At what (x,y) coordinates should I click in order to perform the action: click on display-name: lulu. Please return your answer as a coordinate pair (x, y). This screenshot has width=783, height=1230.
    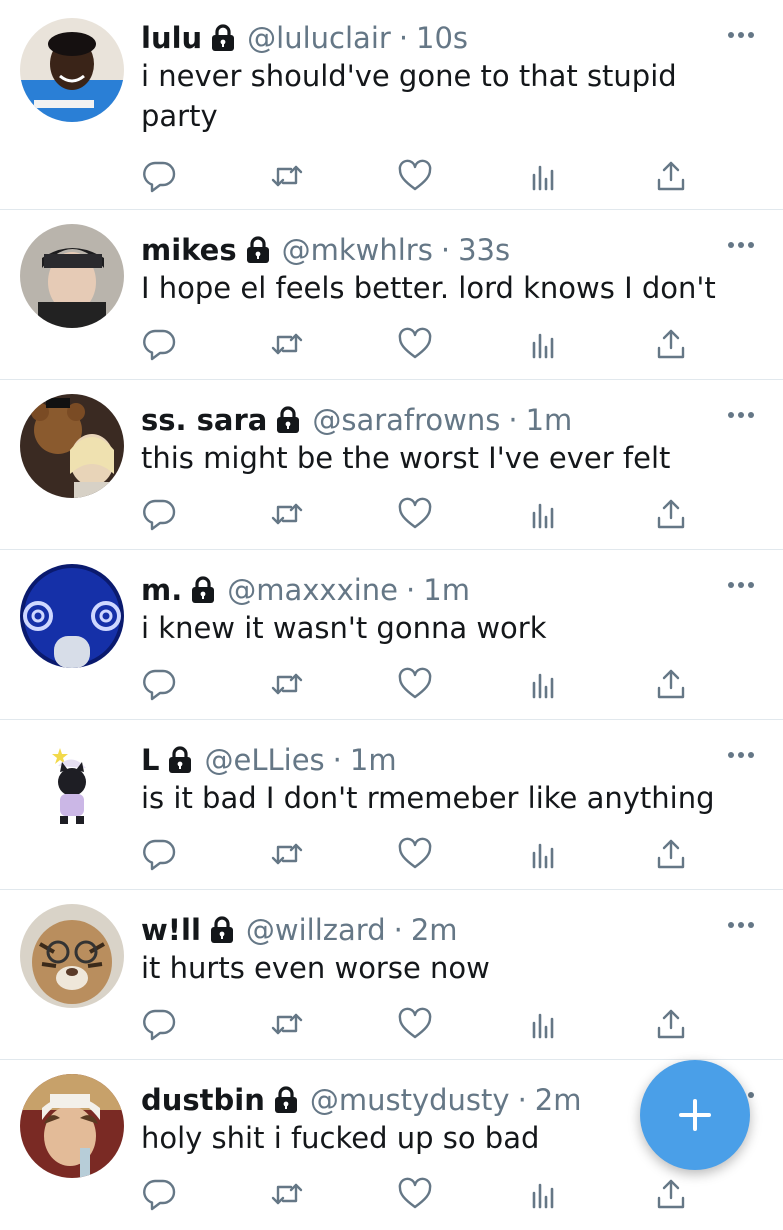
    Looking at the image, I should click on (171, 38).